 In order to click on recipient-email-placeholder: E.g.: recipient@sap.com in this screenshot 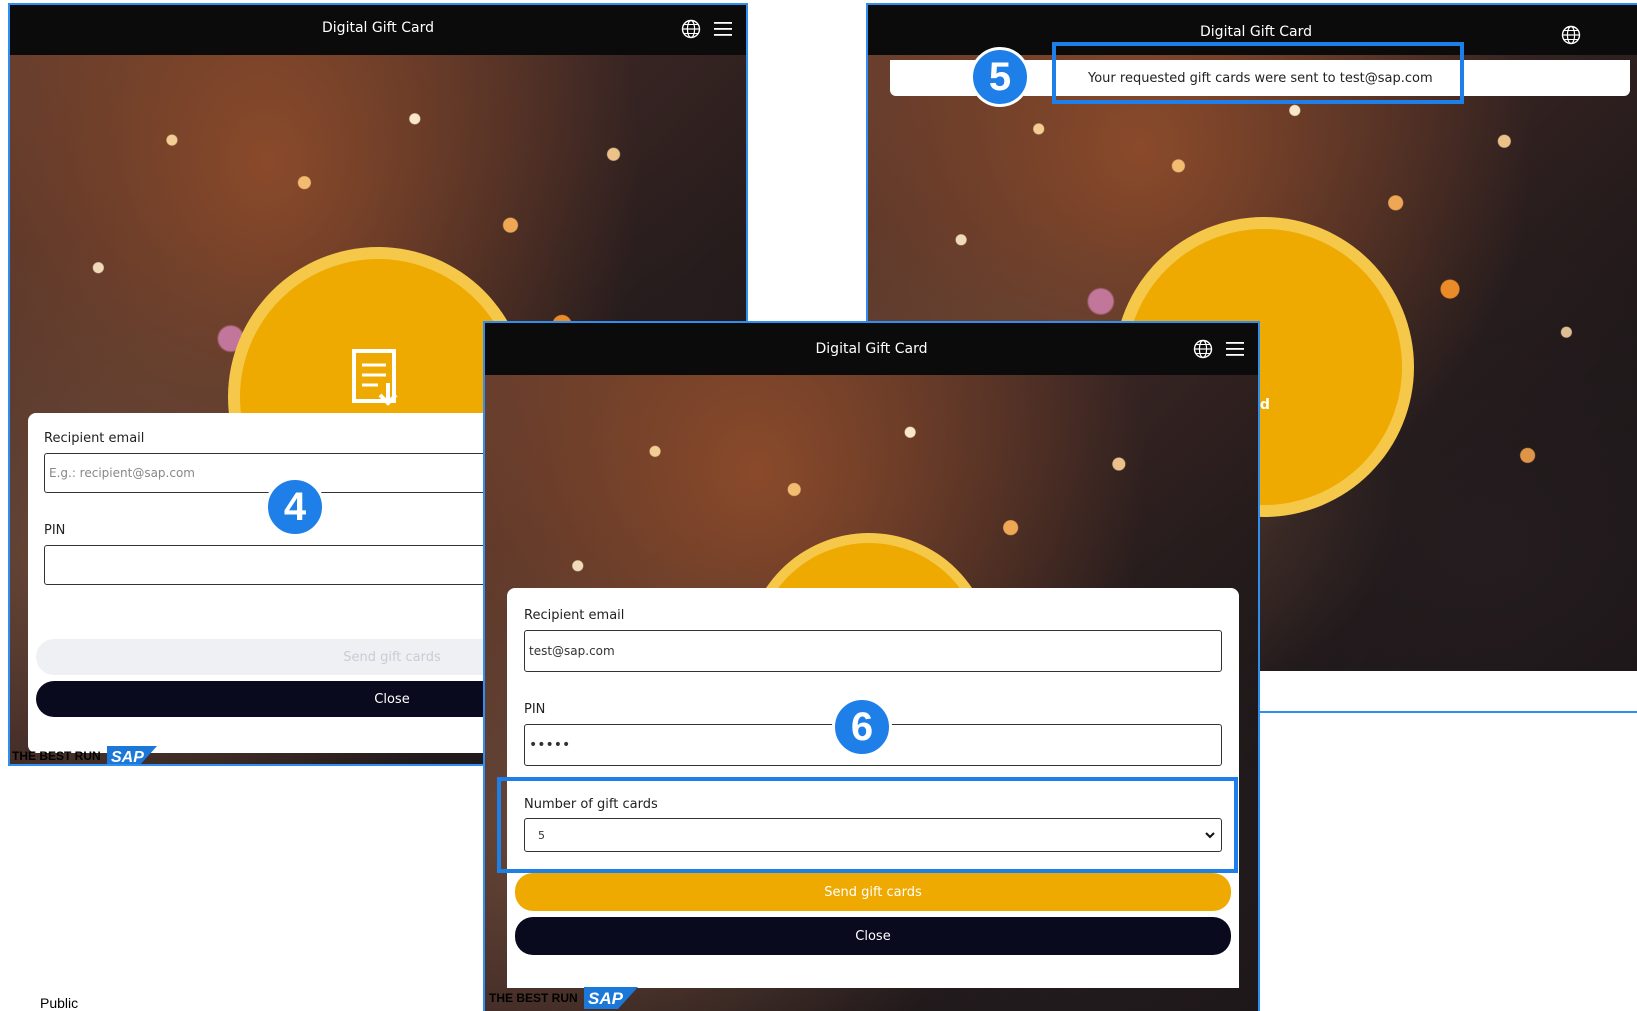, I will do `click(122, 473)`.